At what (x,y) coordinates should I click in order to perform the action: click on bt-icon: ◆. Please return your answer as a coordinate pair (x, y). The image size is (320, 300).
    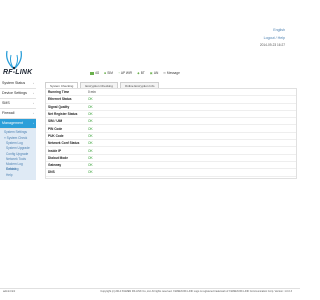
    Looking at the image, I should click on (138, 73).